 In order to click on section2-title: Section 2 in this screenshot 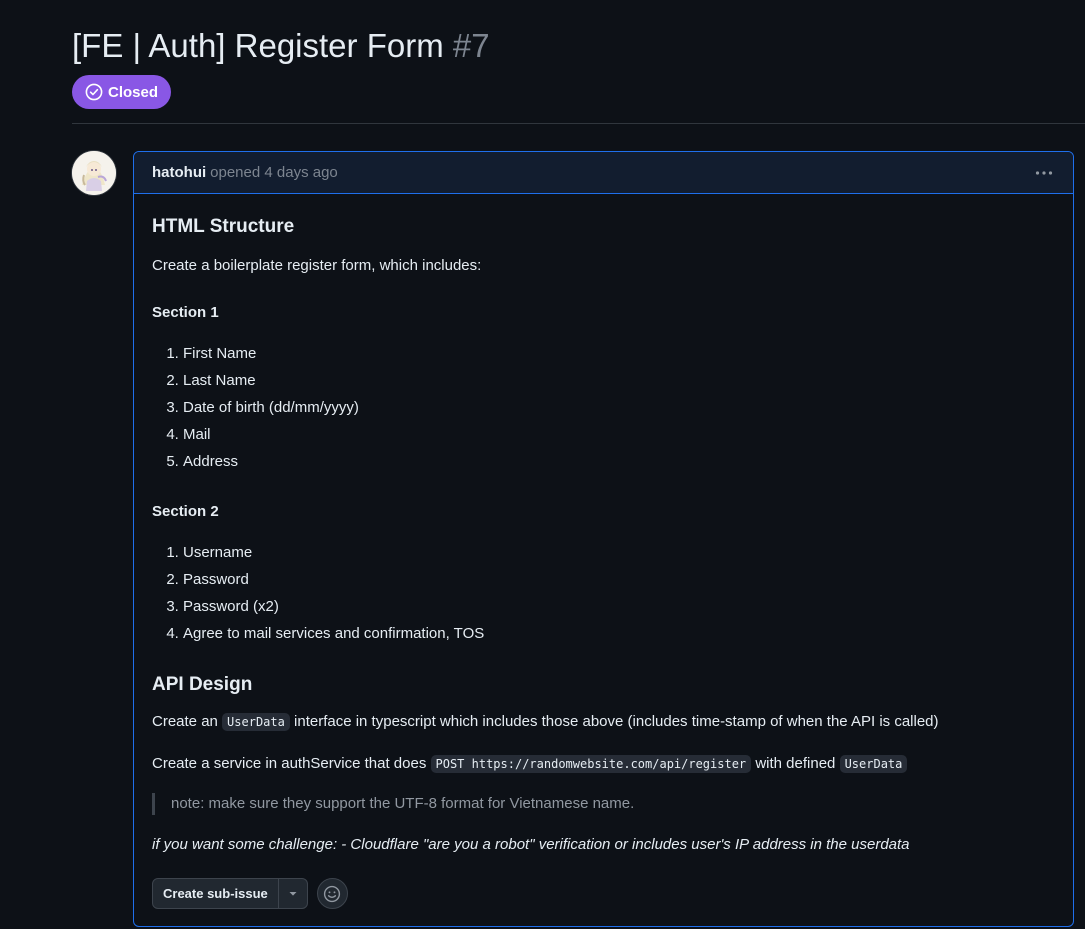, I will do `click(185, 511)`.